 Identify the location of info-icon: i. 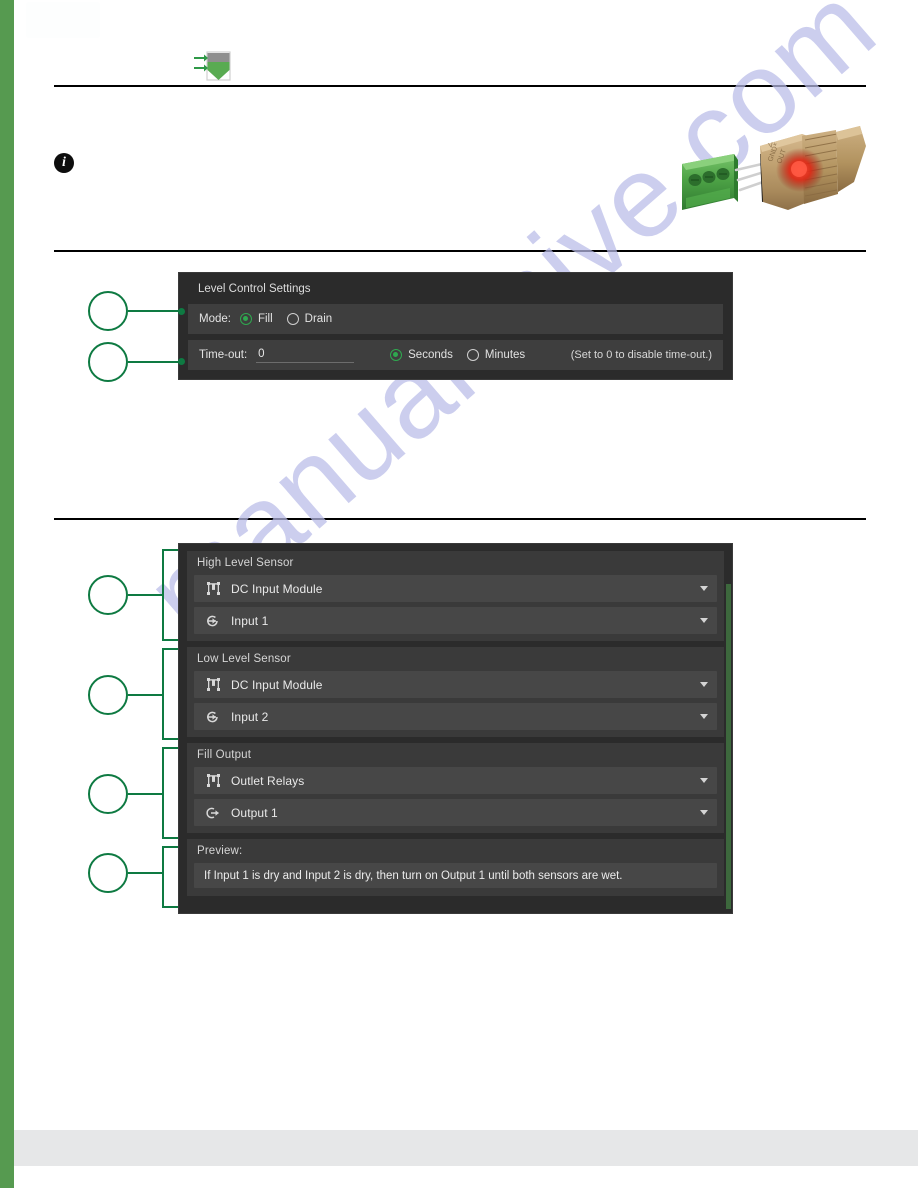
(64, 163).